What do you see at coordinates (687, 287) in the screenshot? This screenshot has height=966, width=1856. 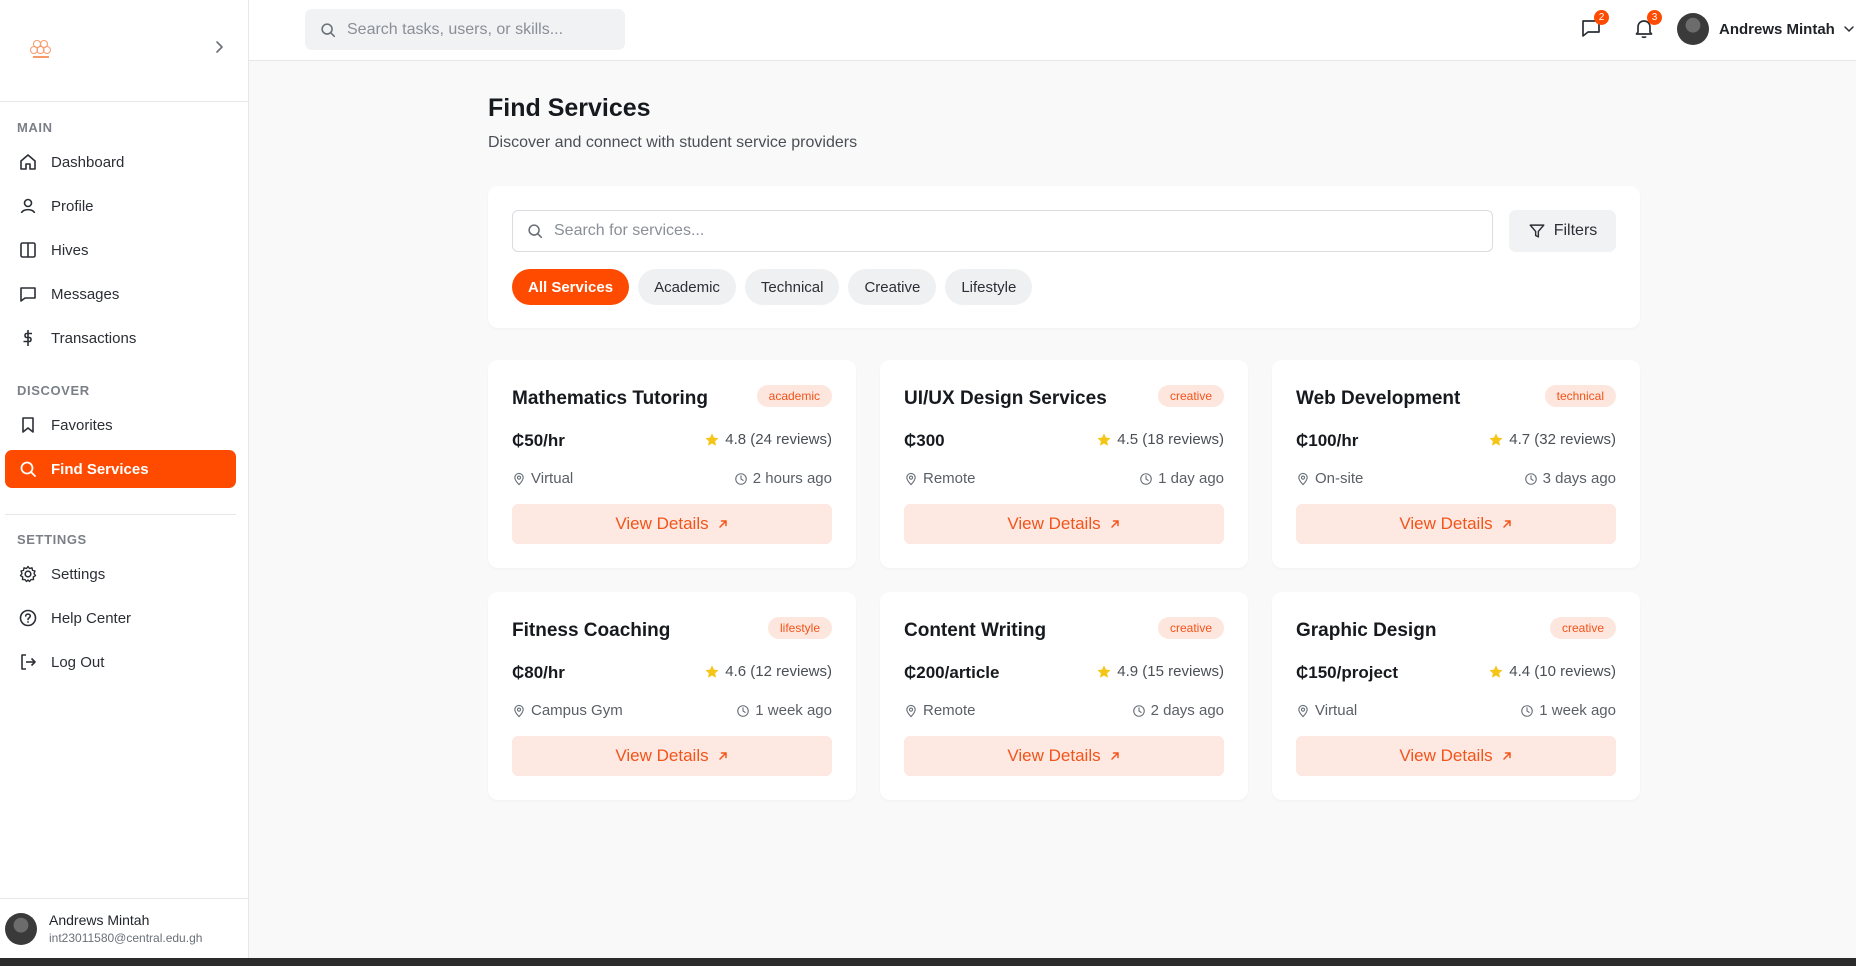 I see `chip-academic: Academic` at bounding box center [687, 287].